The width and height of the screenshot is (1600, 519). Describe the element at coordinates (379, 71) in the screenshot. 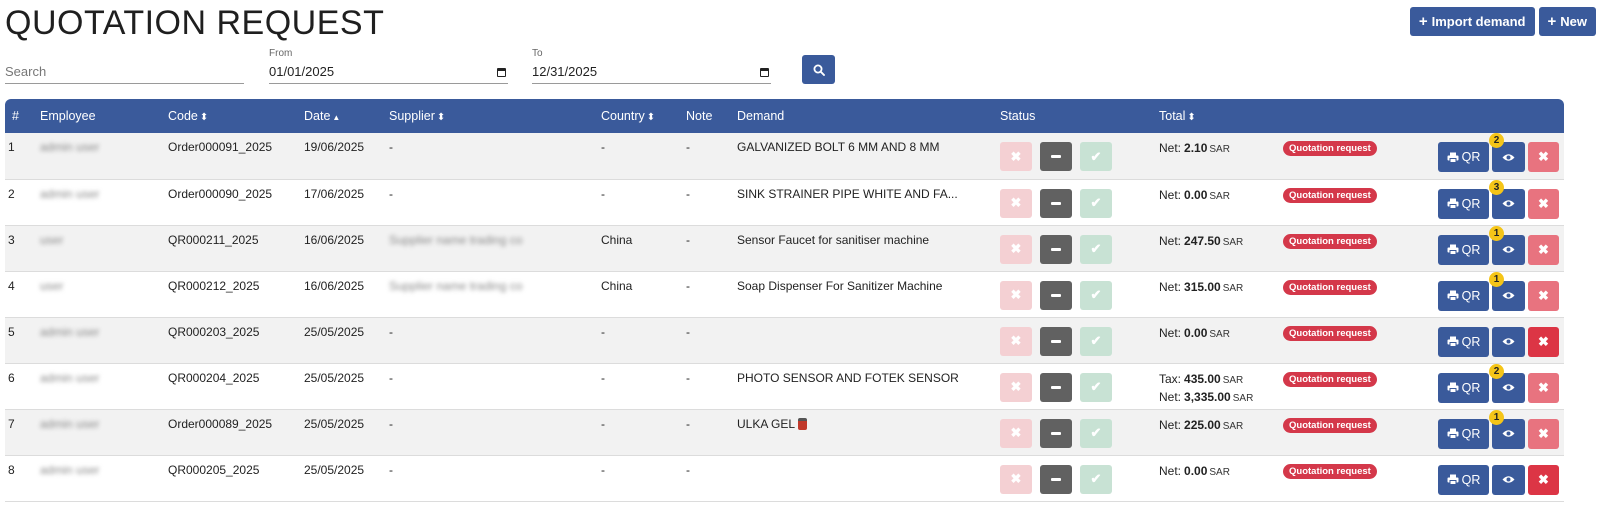

I see `from-date-input` at that location.